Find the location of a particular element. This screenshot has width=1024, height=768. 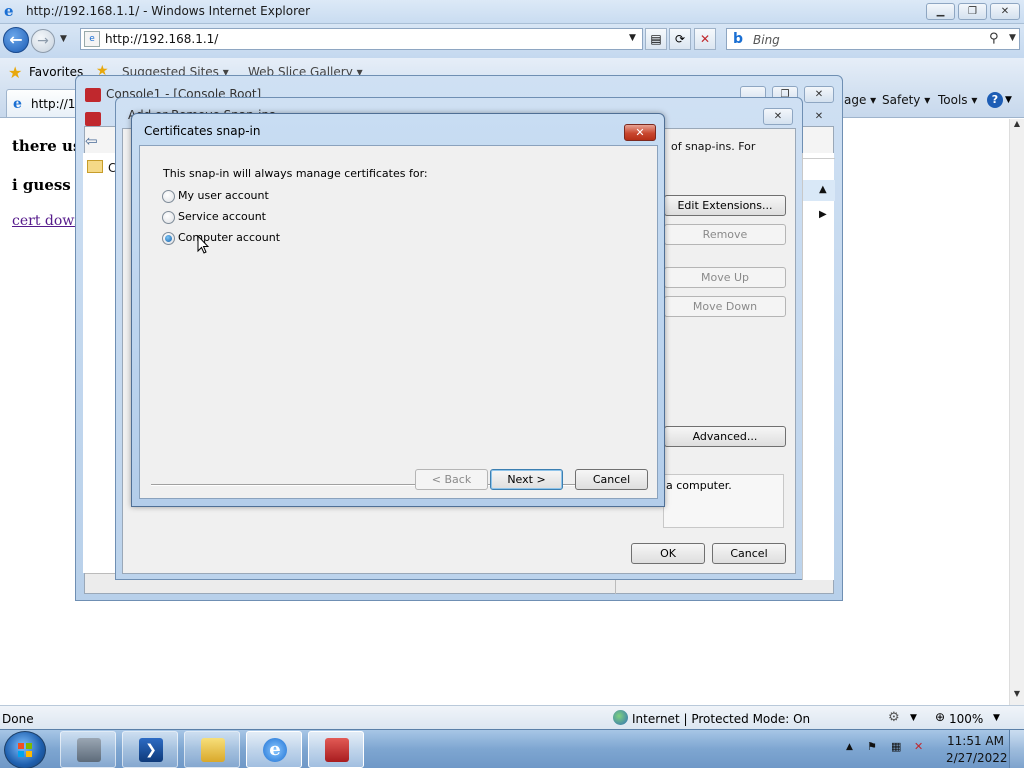

network-icon: ▦ is located at coordinates (898, 747).